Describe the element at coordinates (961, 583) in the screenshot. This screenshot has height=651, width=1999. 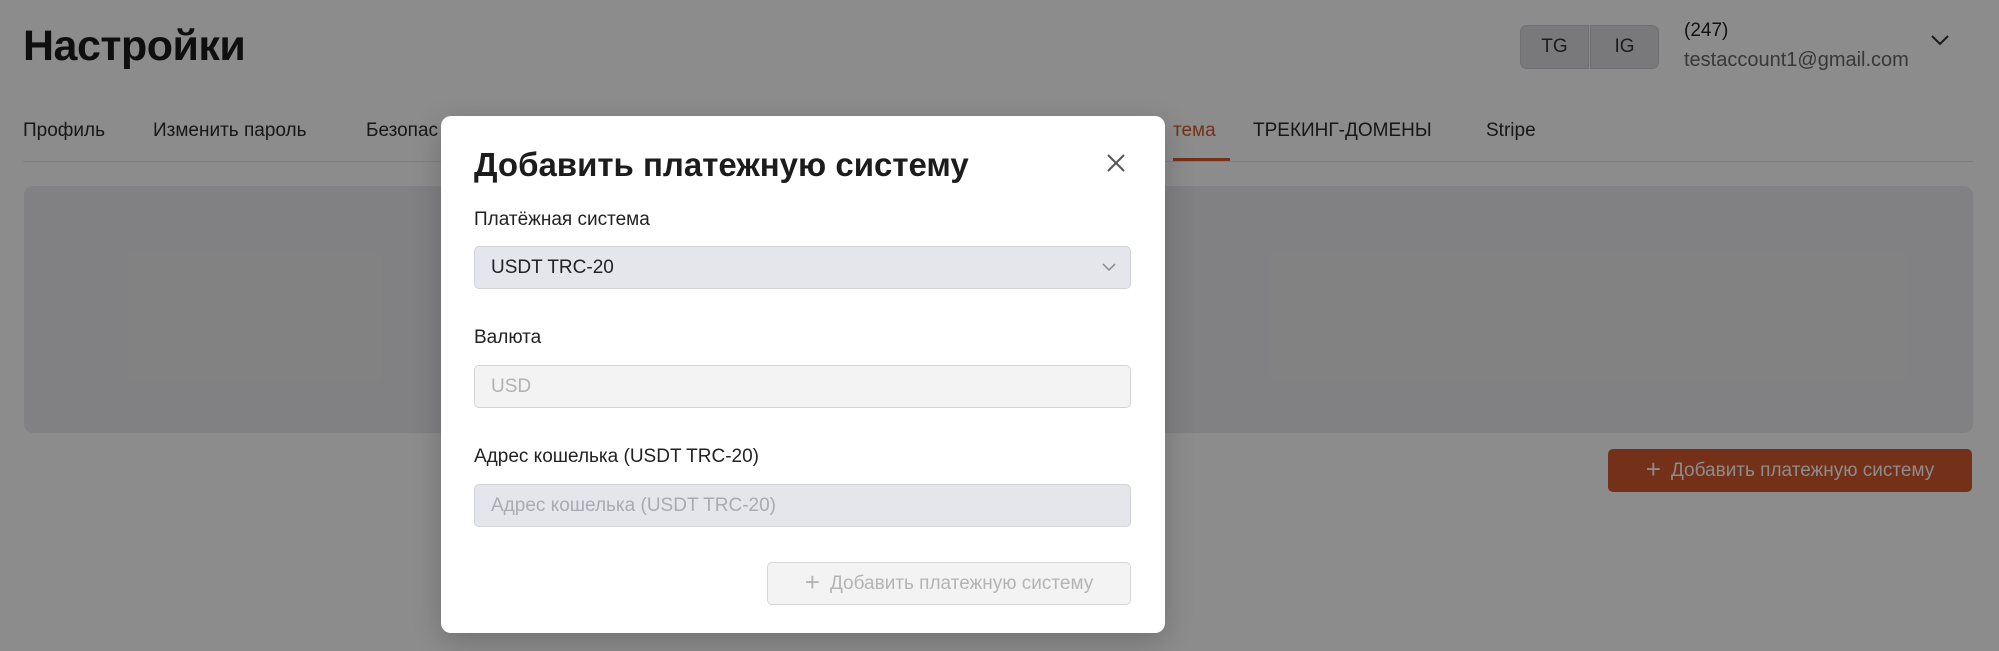
I see `submit-button-label: Добавить платежную систему` at that location.